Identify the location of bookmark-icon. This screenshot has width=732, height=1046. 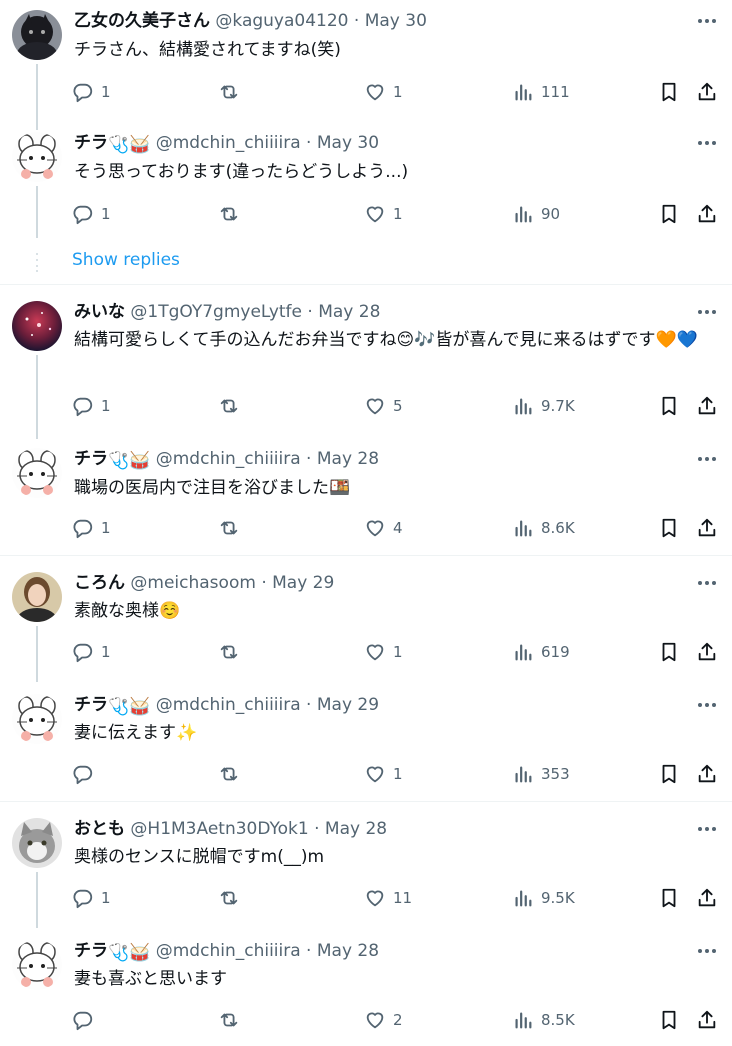
(669, 214).